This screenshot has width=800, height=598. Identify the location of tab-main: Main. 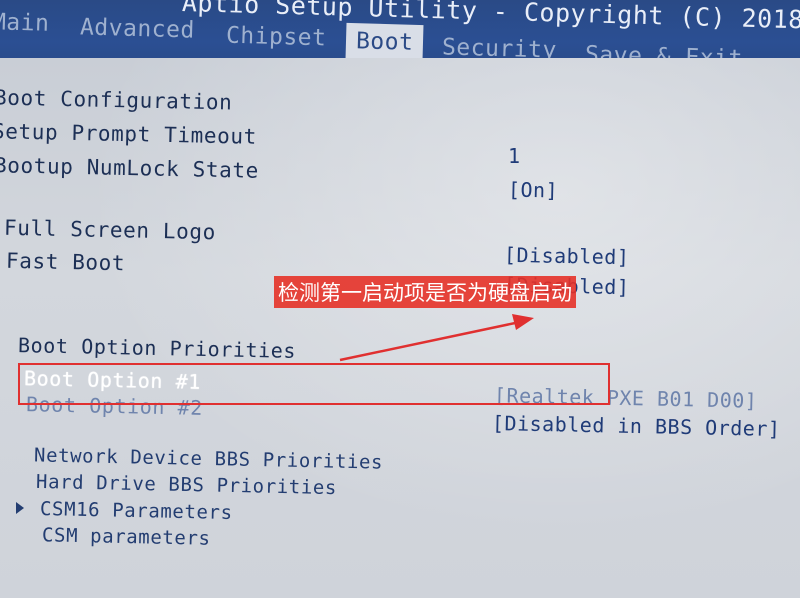
(25, 23).